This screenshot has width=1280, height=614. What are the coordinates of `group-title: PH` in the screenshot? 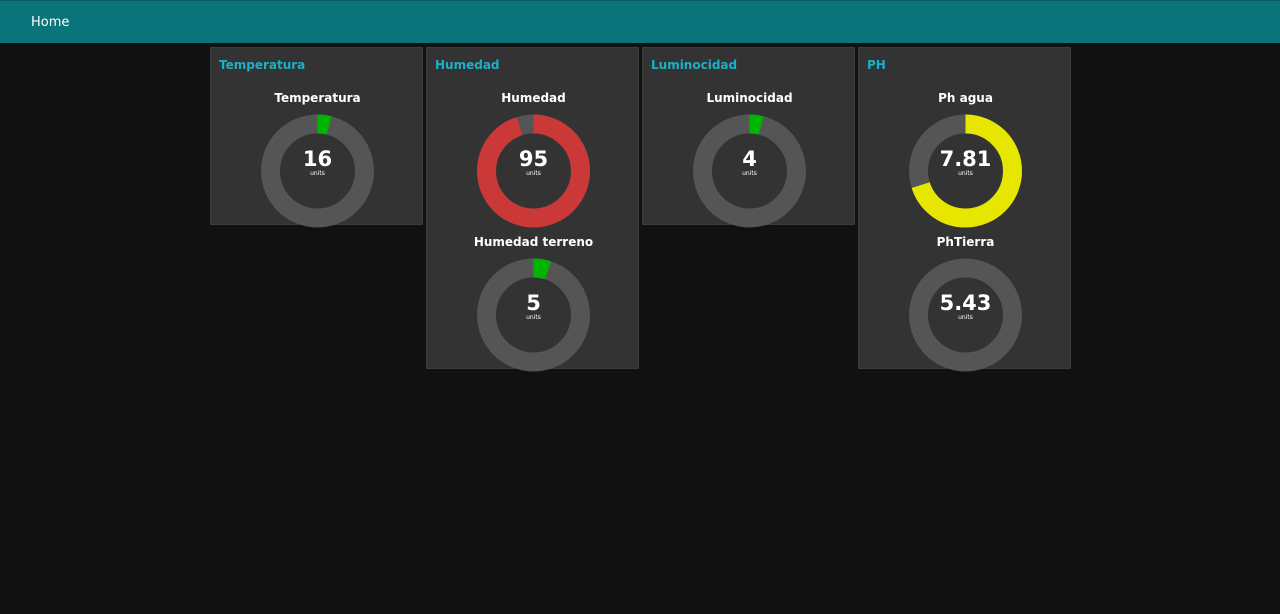 It's located at (876, 65).